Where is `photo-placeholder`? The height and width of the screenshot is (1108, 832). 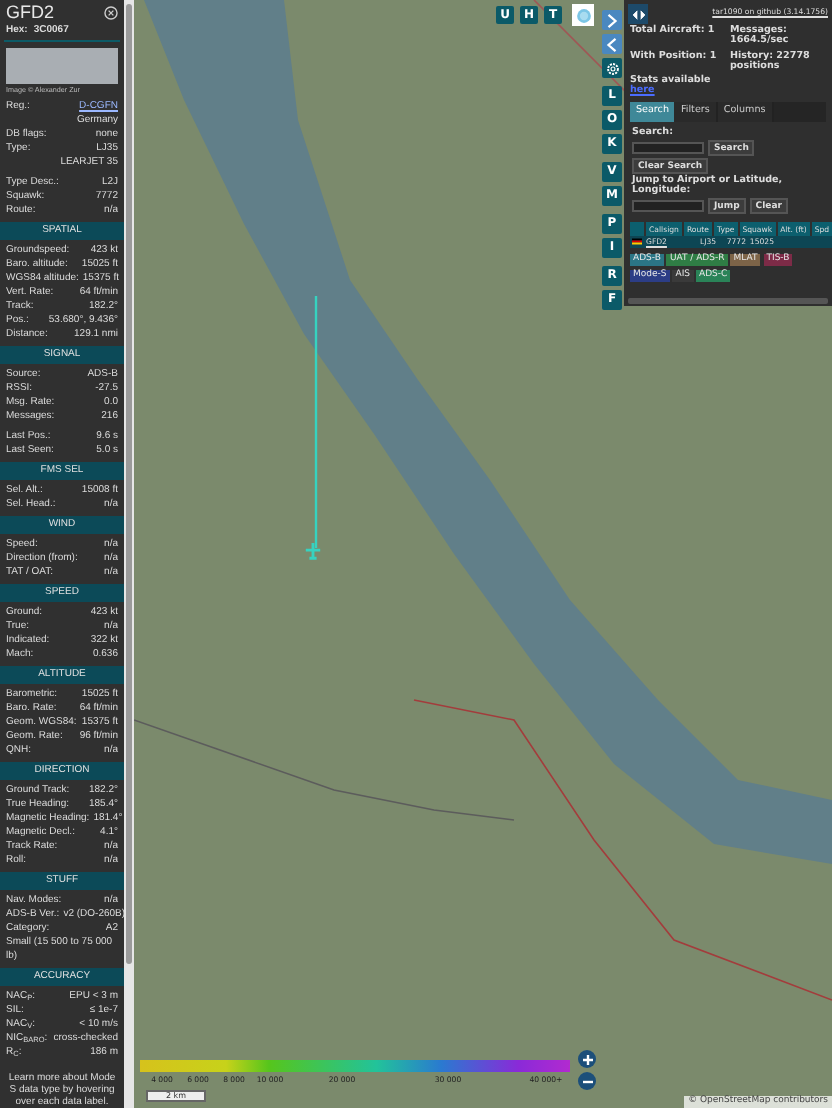
photo-placeholder is located at coordinates (62, 65).